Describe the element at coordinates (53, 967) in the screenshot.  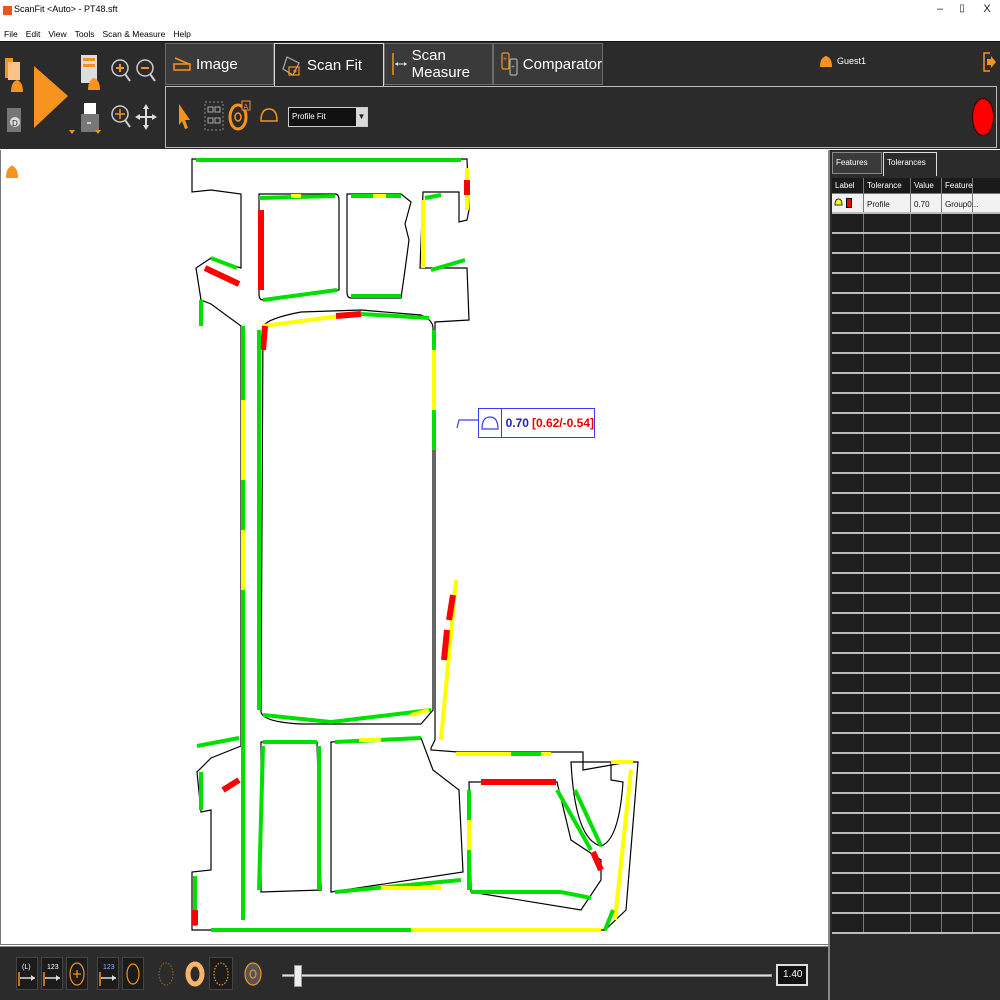
I see `svg-text: 123` at that location.